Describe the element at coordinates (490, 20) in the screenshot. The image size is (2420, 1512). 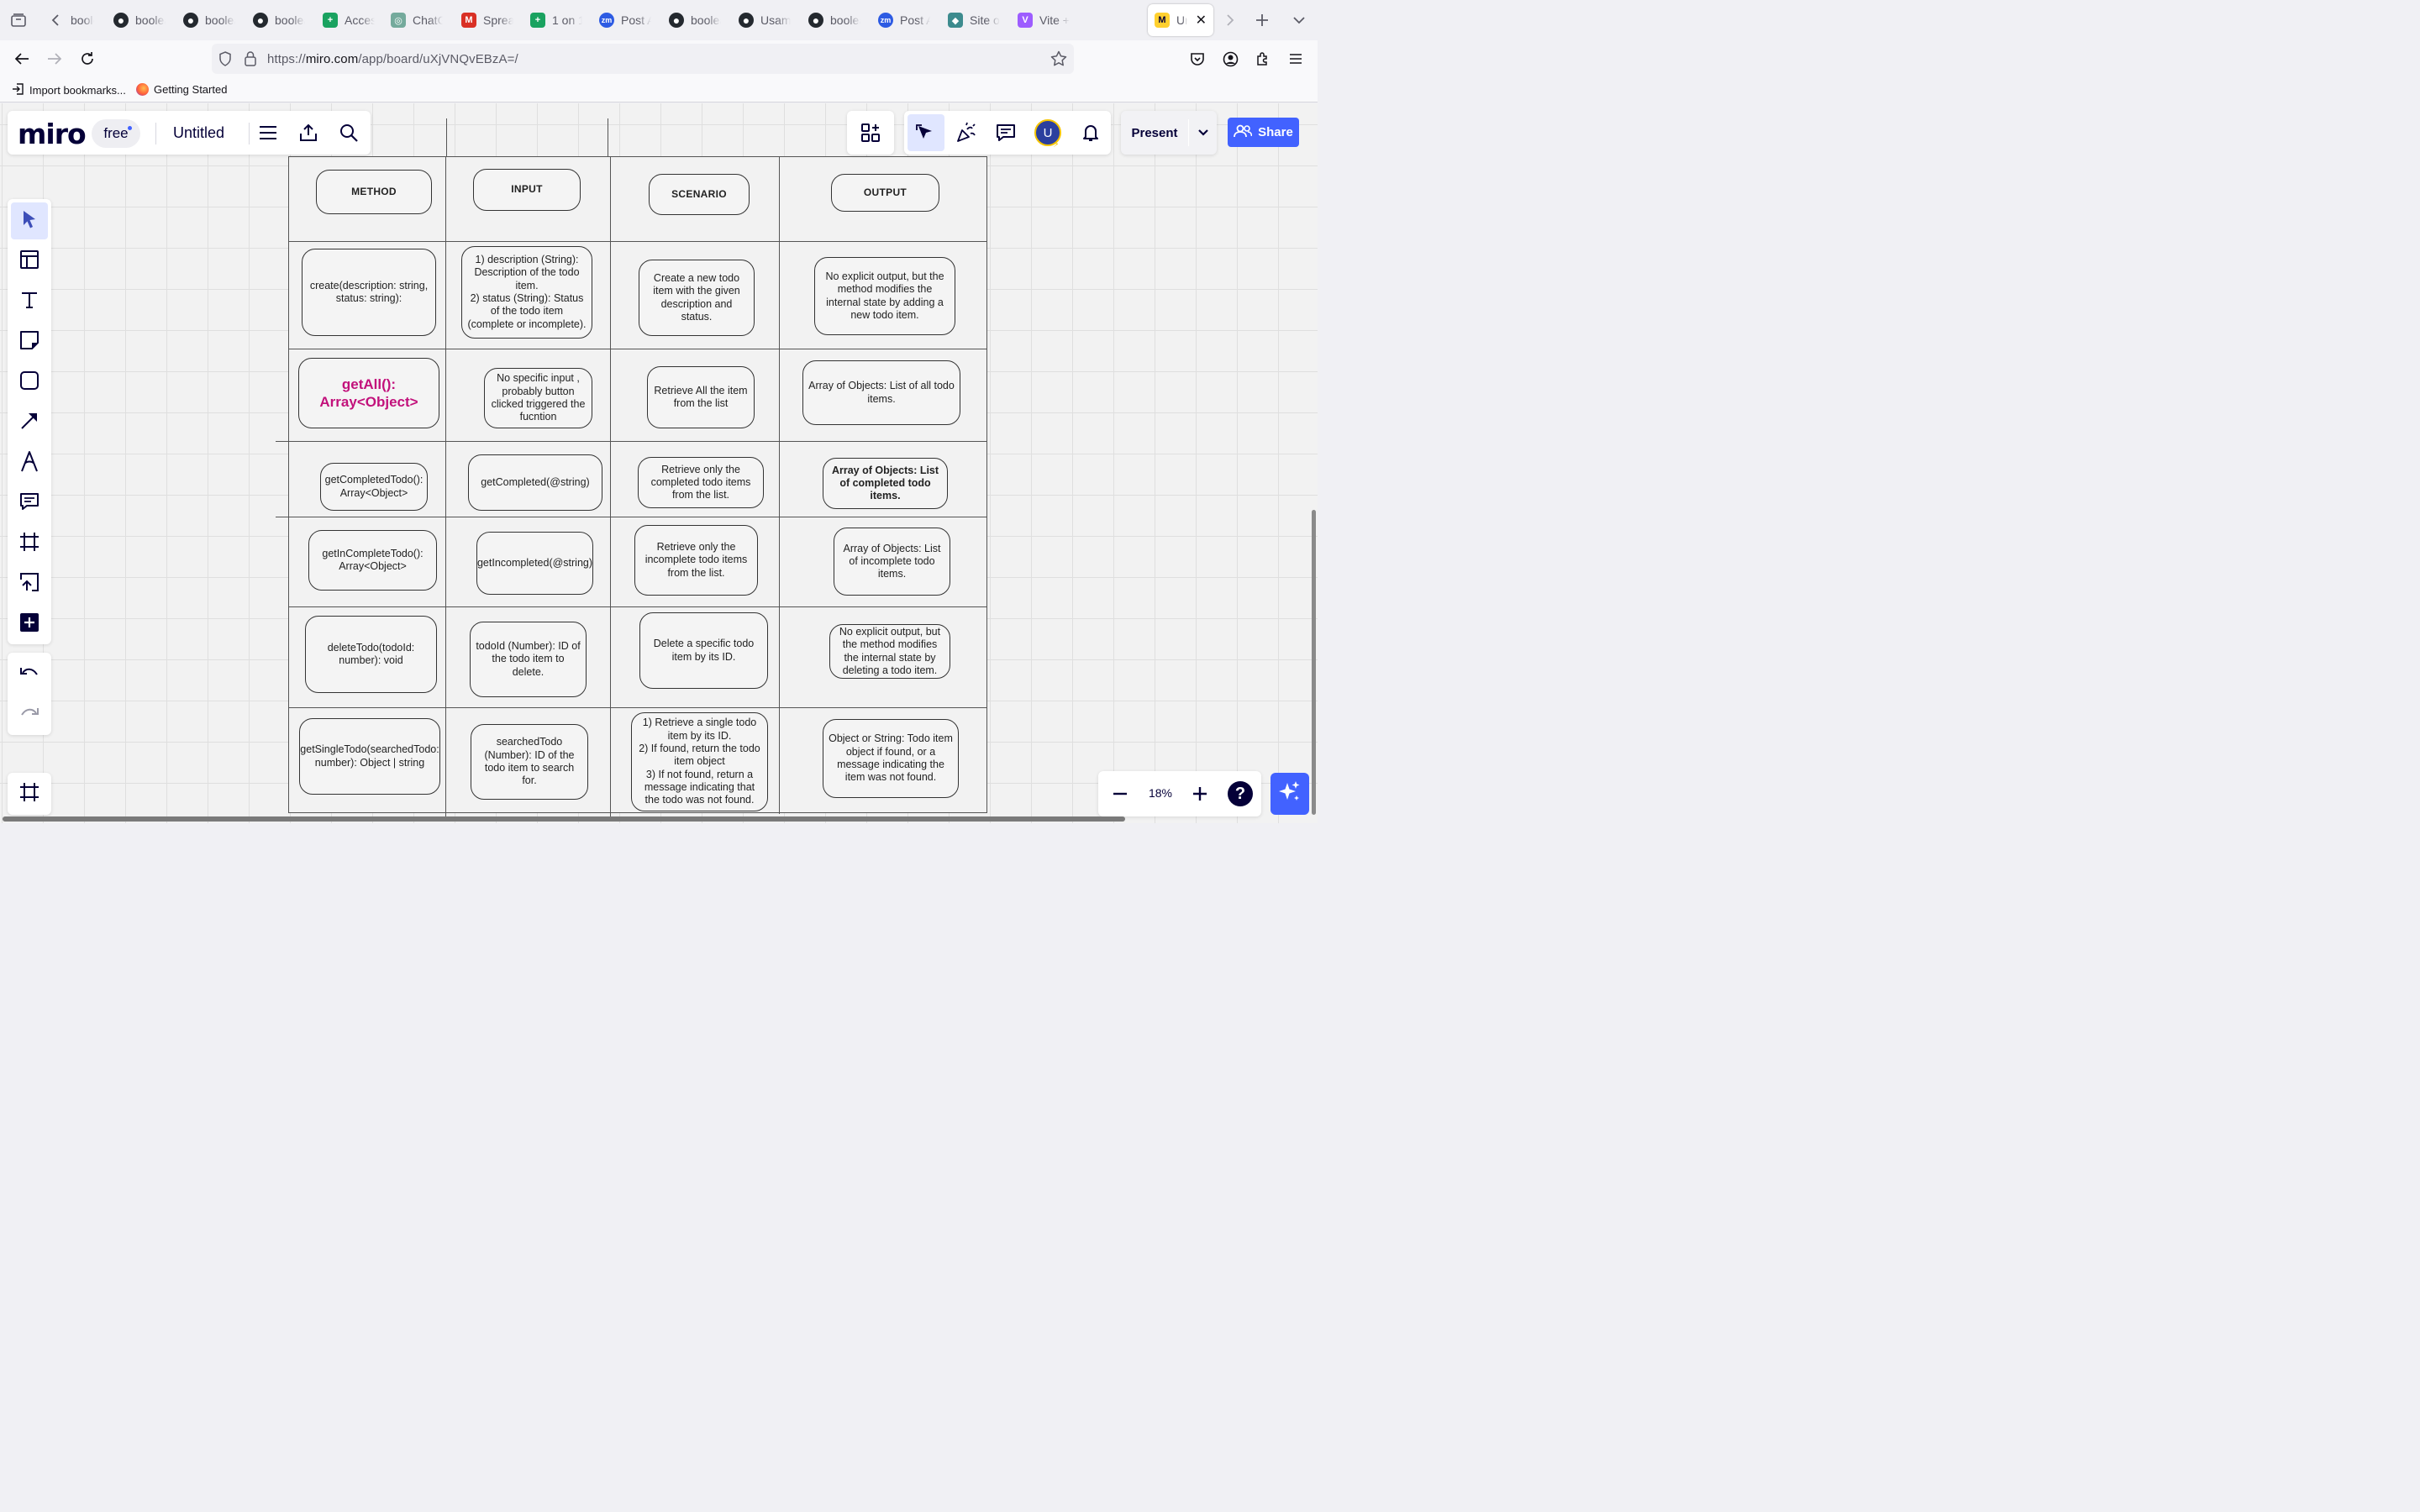
I see `browser-tab: M Spreadsheet` at that location.